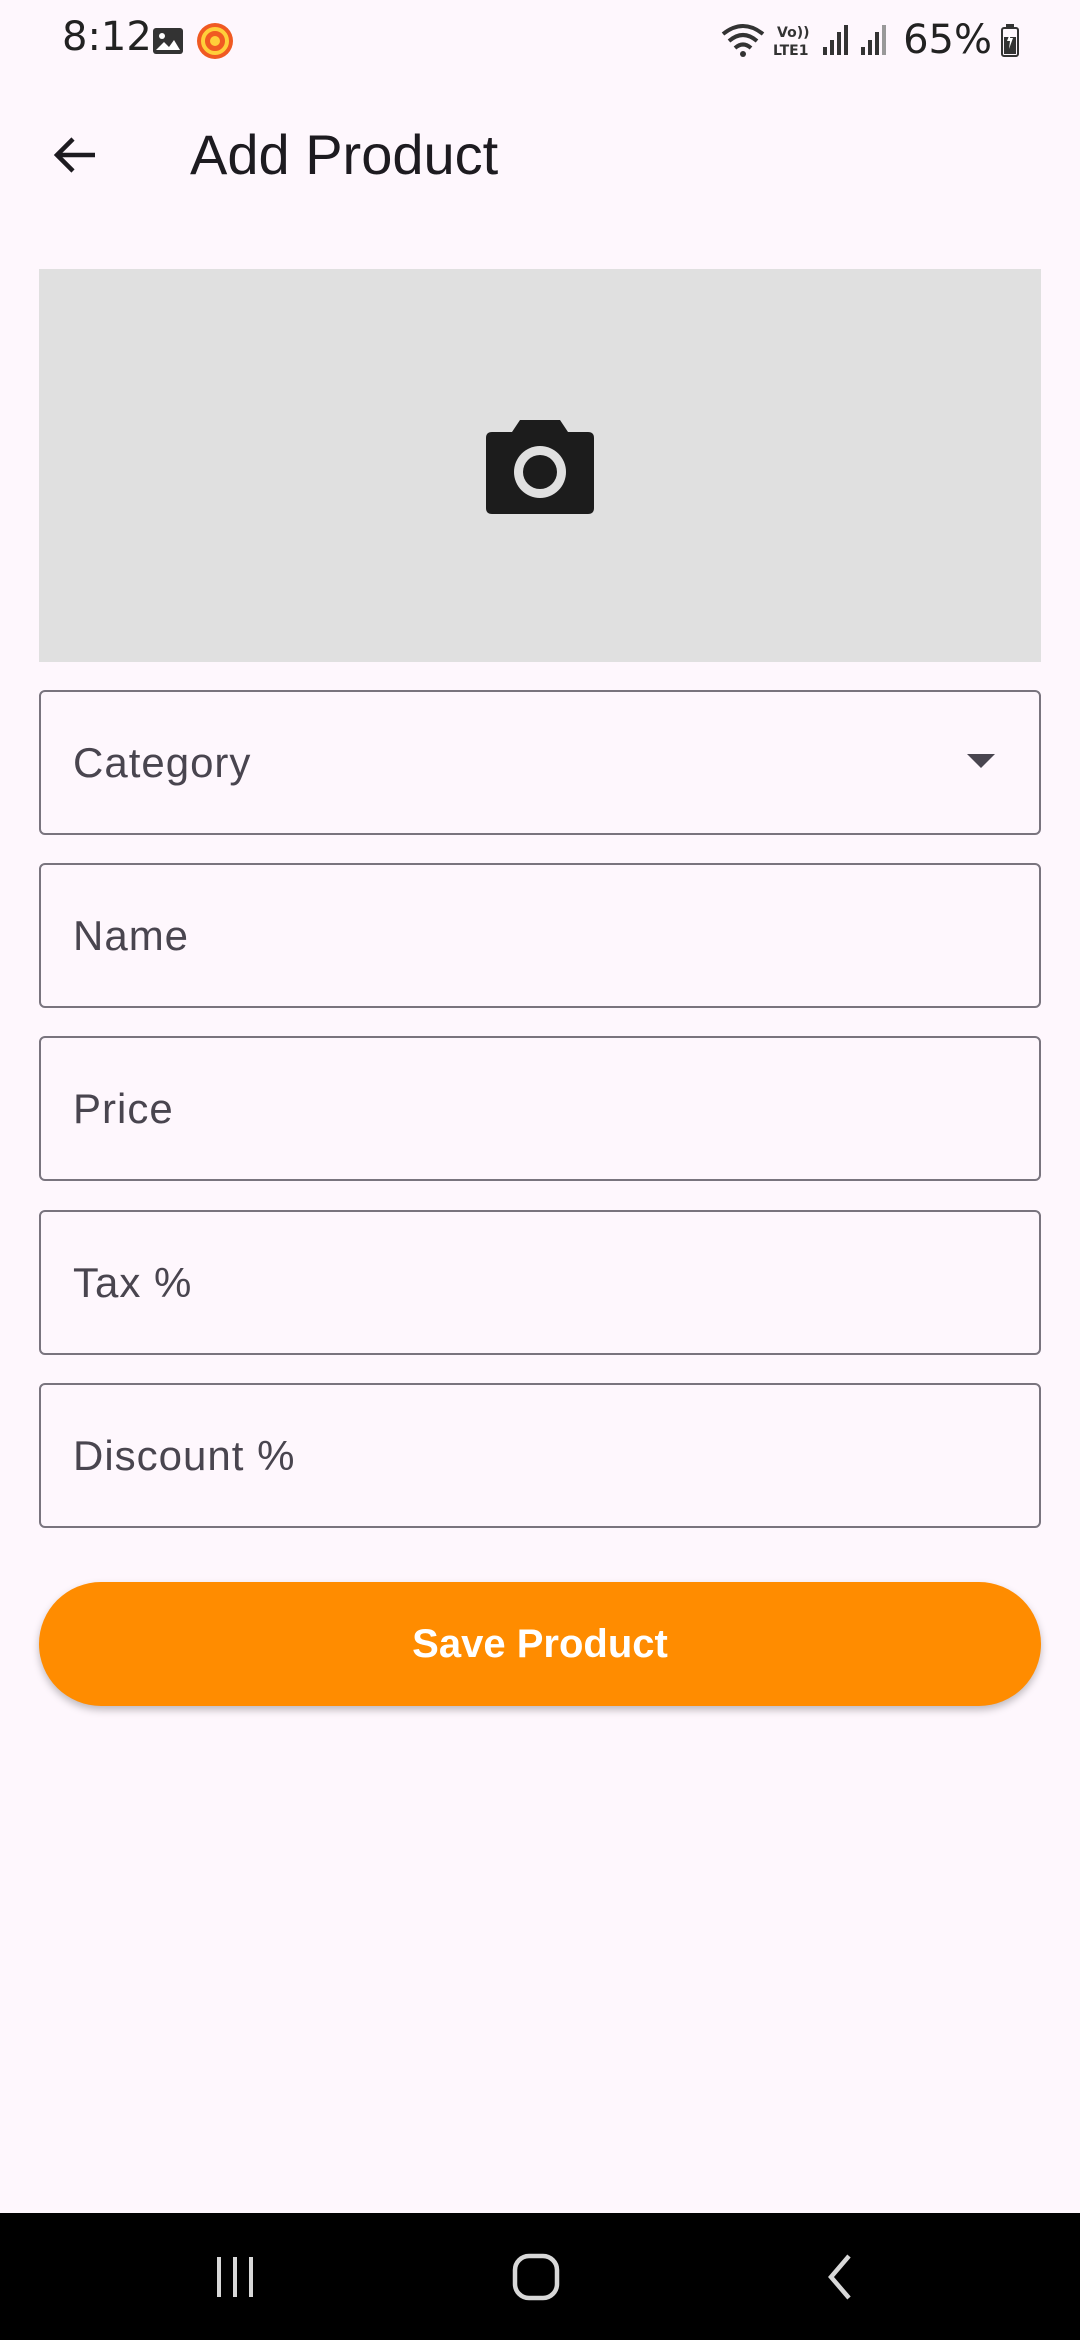 This screenshot has width=1080, height=2340. Describe the element at coordinates (793, 33) in the screenshot. I see `svg-text: Vo))` at that location.